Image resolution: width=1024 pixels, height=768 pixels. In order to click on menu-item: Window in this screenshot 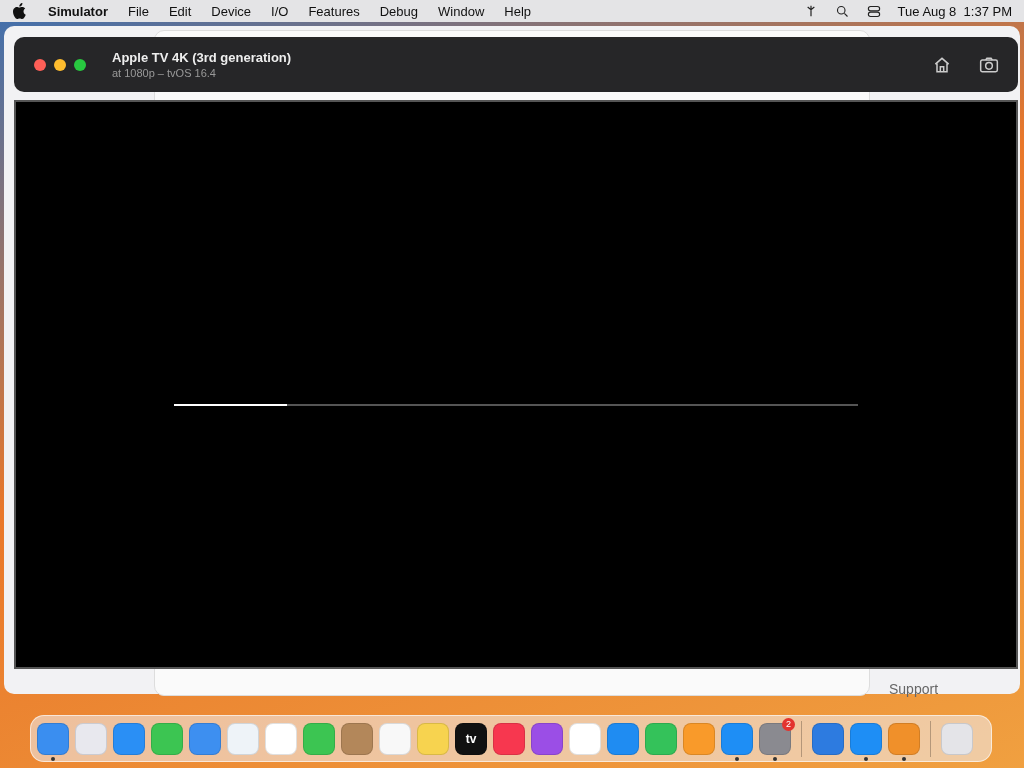, I will do `click(461, 11)`.